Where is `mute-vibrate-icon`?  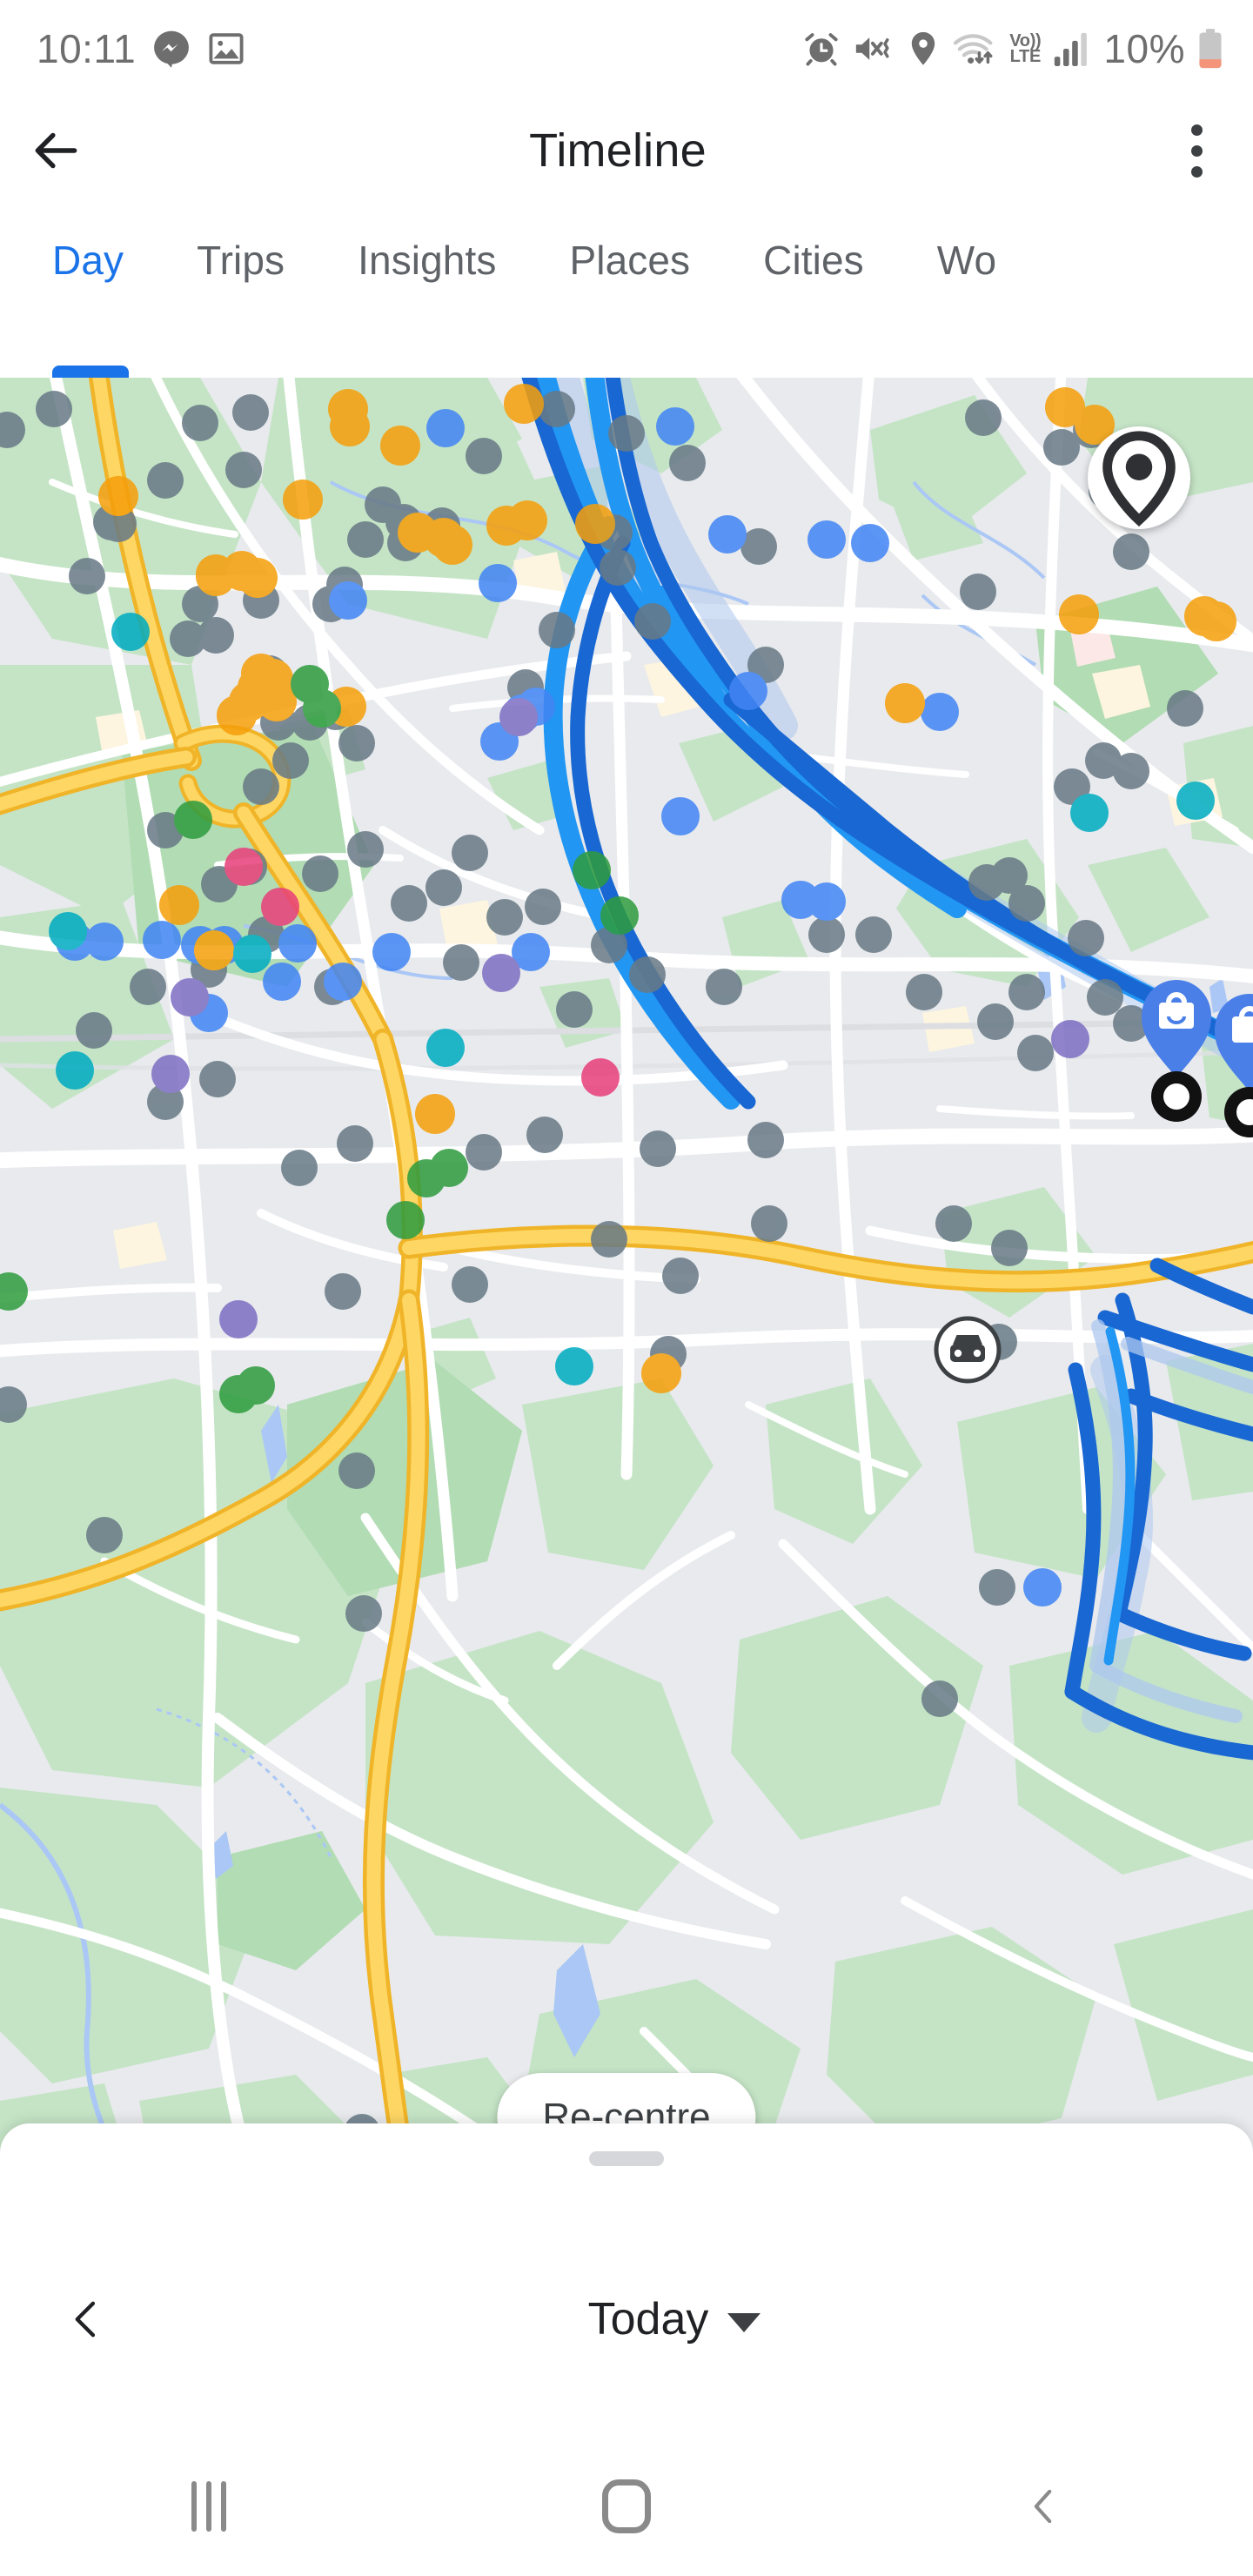 mute-vibrate-icon is located at coordinates (872, 49).